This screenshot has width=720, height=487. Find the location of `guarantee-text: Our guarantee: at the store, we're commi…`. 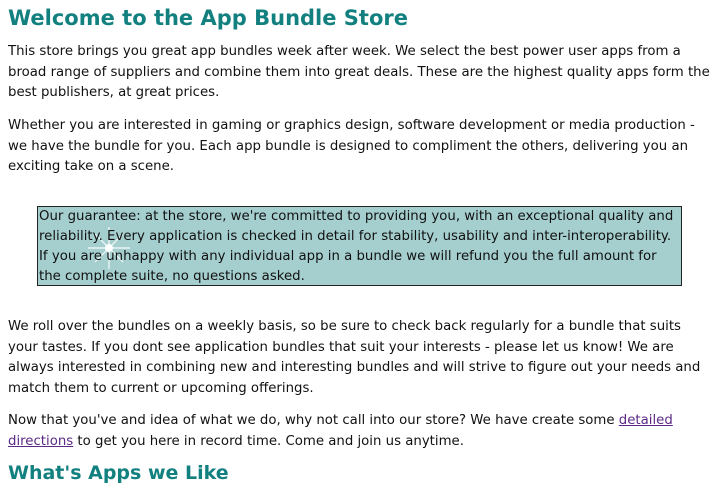

guarantee-text: Our guarantee: at the store, we're commi… is located at coordinates (356, 246).